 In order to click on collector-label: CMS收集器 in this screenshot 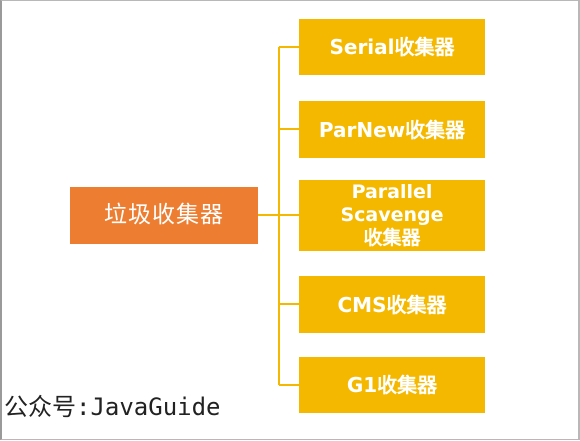, I will do `click(392, 304)`.